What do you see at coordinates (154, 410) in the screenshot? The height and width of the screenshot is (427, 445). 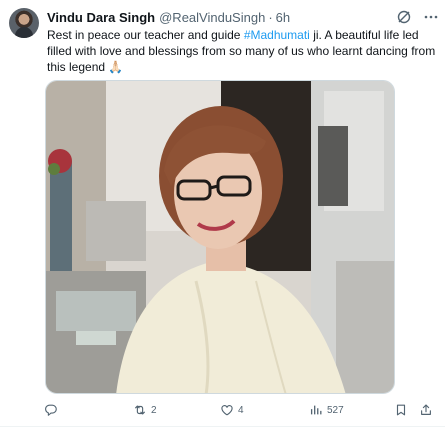 I see `retweet-count: 2` at bounding box center [154, 410].